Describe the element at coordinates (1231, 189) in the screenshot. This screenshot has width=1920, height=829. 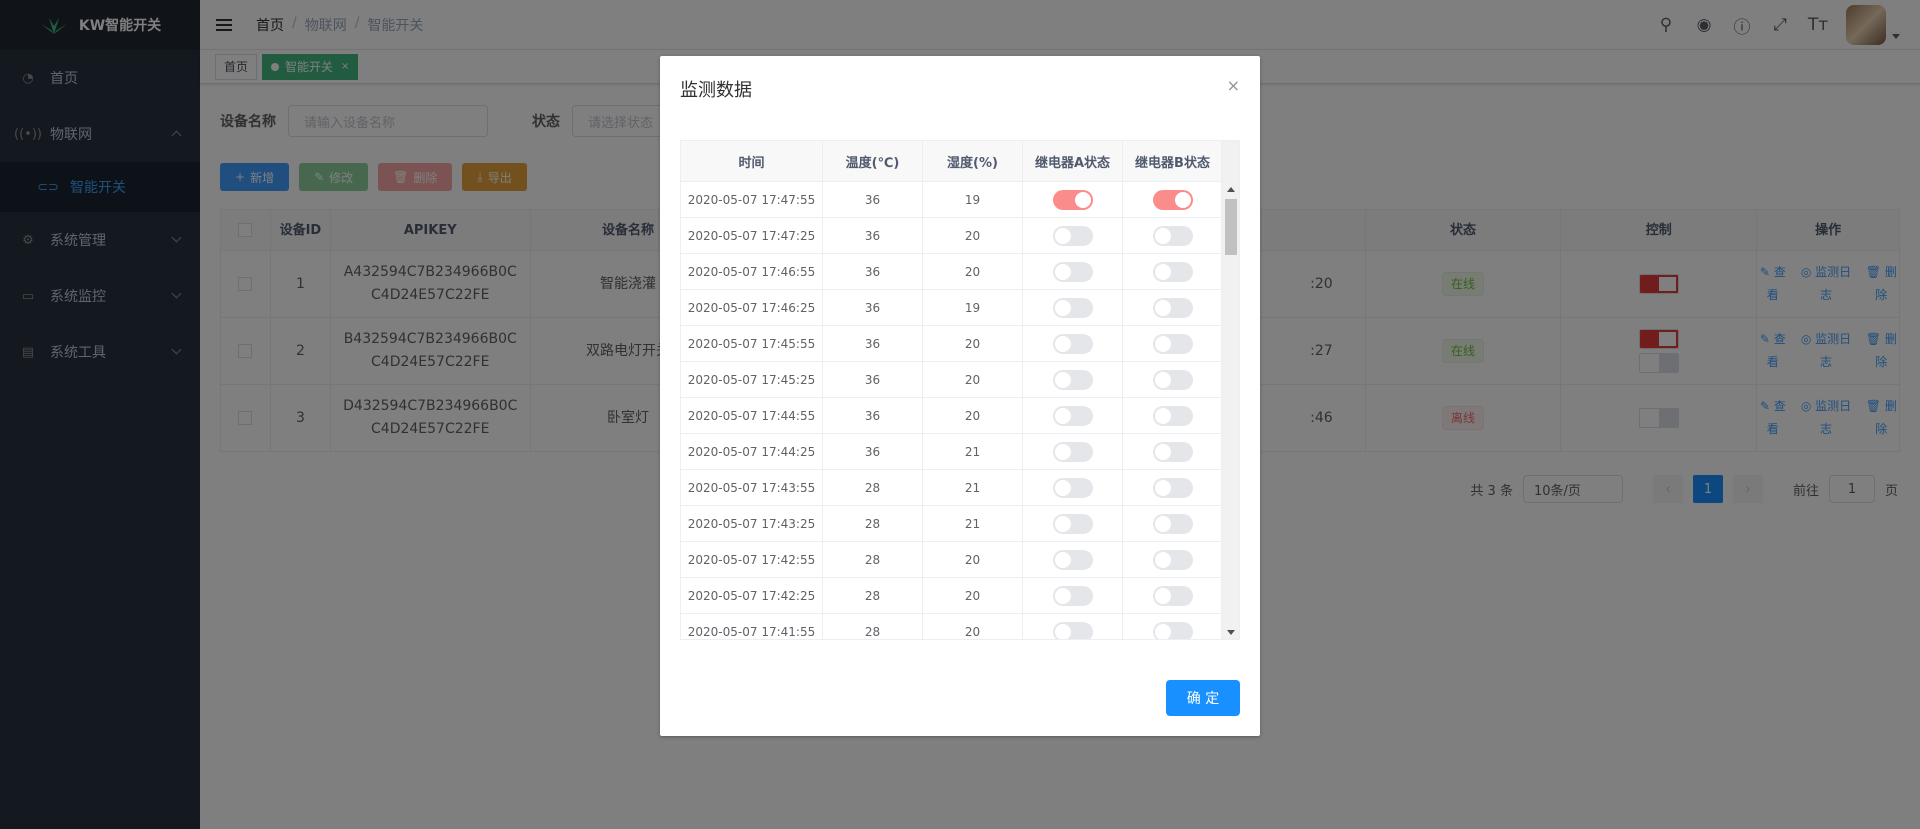
I see `scroll-up-icon` at that location.